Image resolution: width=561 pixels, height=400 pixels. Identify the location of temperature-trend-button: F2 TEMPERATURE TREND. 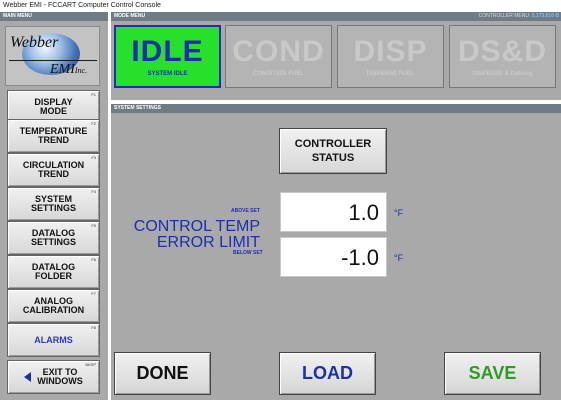
(53, 136).